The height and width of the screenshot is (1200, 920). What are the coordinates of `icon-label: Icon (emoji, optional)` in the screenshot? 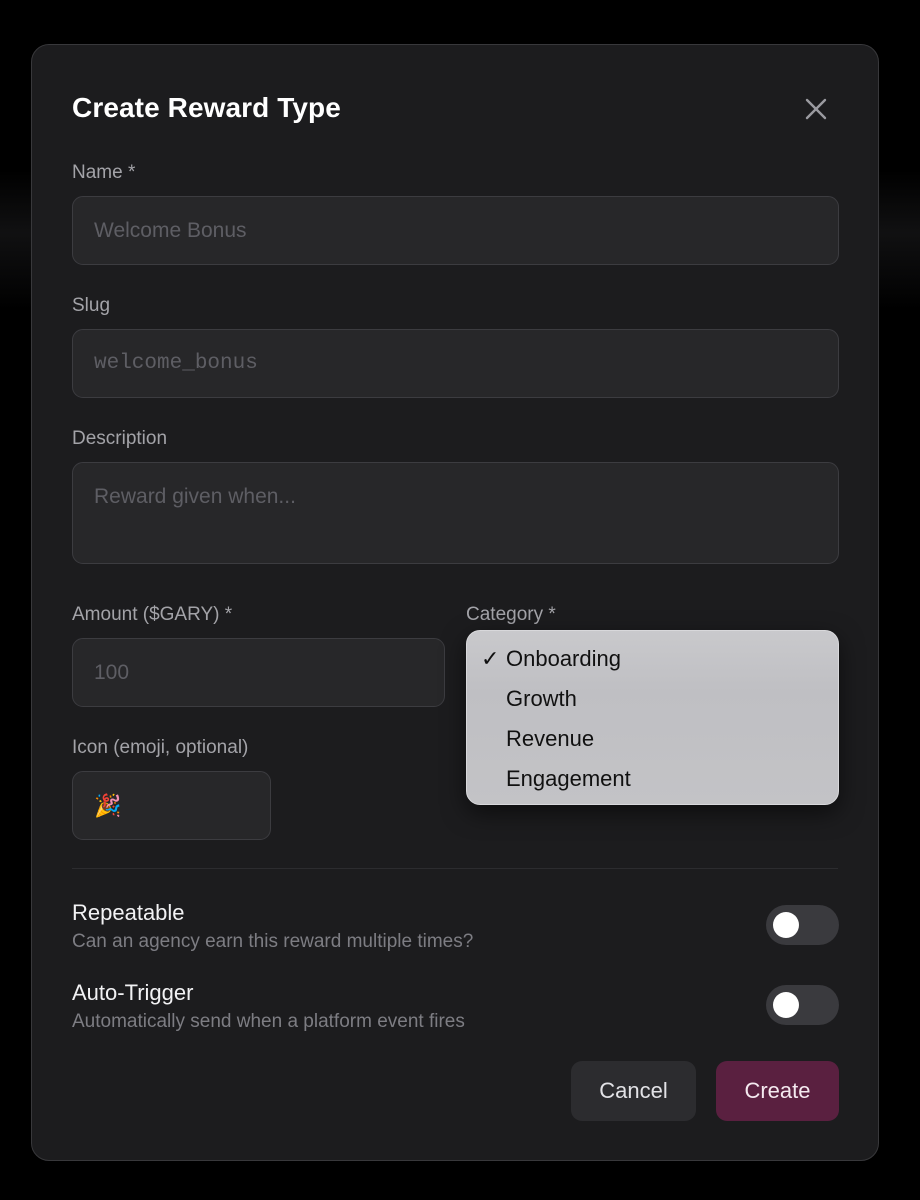 It's located at (160, 747).